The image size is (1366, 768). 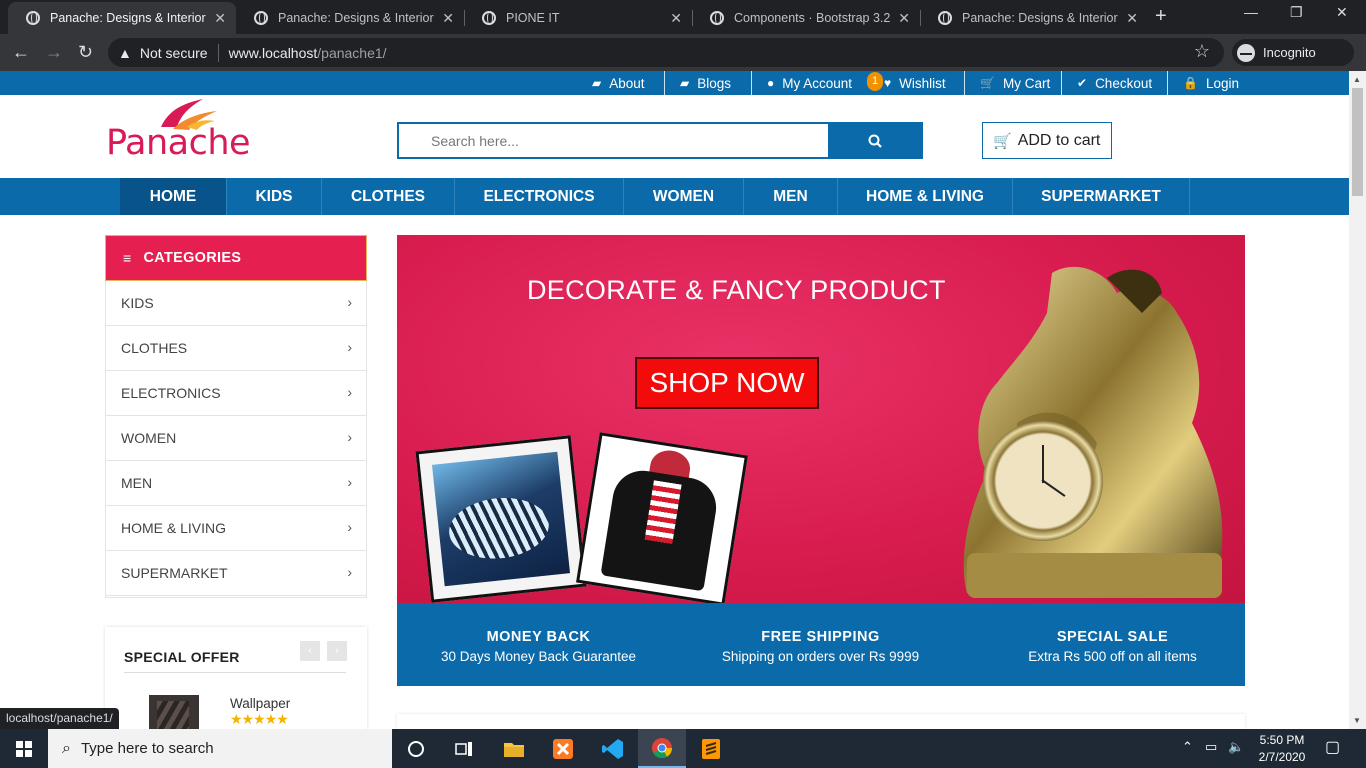 What do you see at coordinates (812, 18) in the screenshot?
I see `tab-title: Components · Bootstrap 3.2.0 E` at bounding box center [812, 18].